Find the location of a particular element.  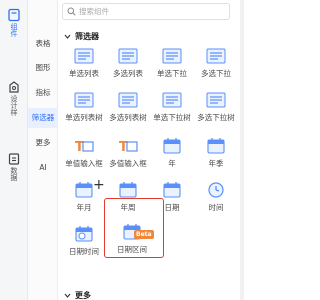

single-dropdown-tree-icon is located at coordinates (172, 100).